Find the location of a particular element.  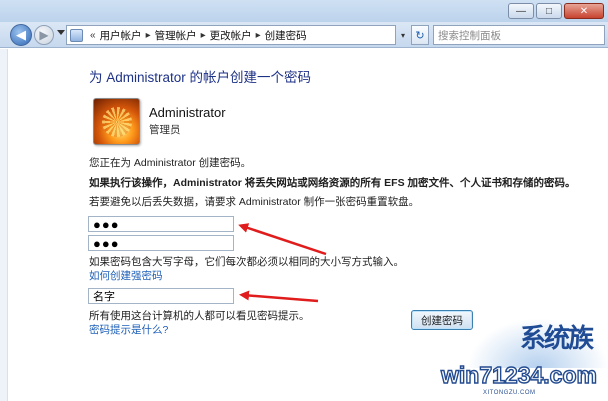

annotation-arrow-hint is located at coordinates (279, 296).